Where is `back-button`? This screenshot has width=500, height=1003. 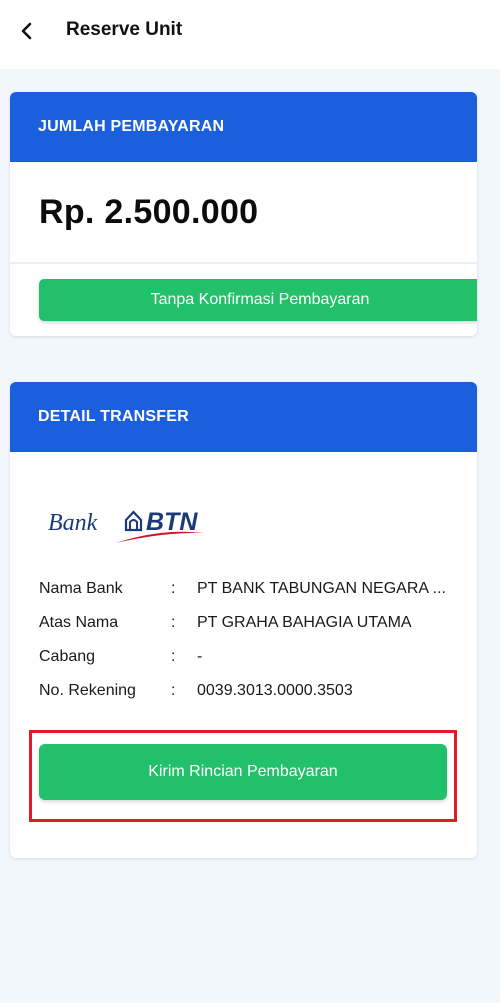 back-button is located at coordinates (27, 31).